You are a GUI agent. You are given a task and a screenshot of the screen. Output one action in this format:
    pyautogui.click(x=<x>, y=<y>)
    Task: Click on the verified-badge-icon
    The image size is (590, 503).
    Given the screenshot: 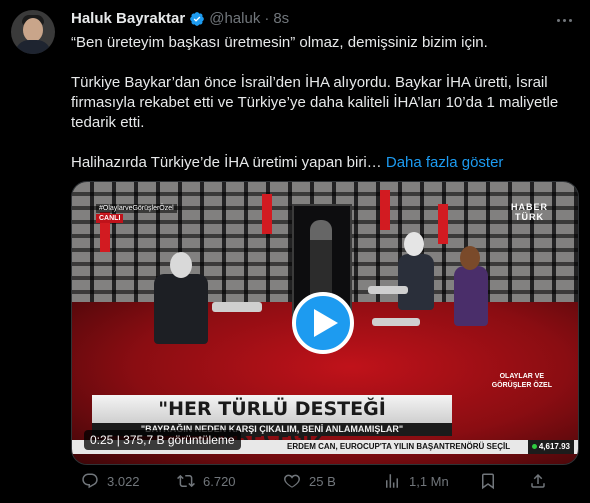 What is the action you would take?
    pyautogui.click(x=197, y=19)
    